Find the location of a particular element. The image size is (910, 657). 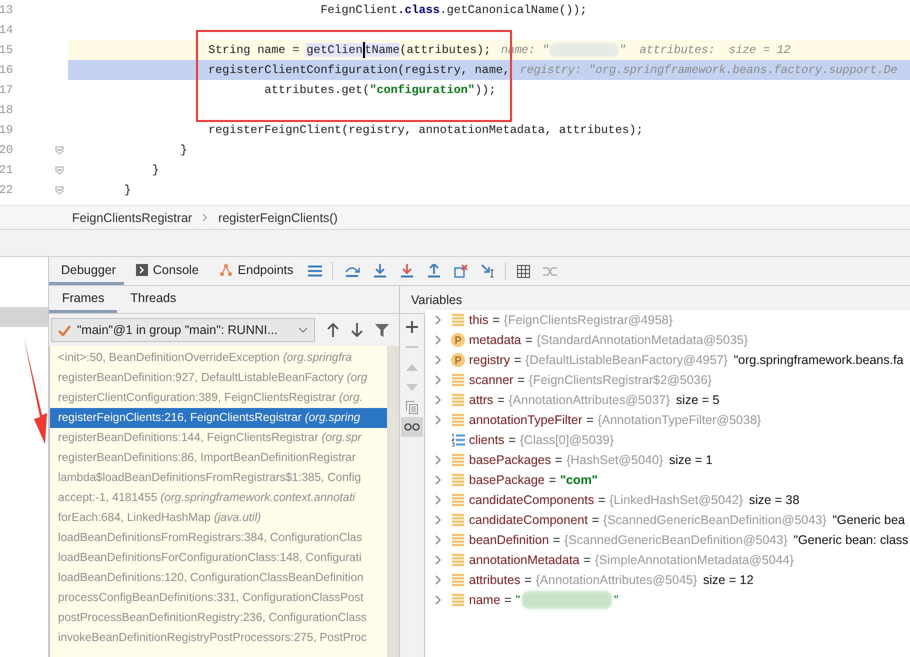

value-description: "Generic bean: class is located at coordinates (851, 540).